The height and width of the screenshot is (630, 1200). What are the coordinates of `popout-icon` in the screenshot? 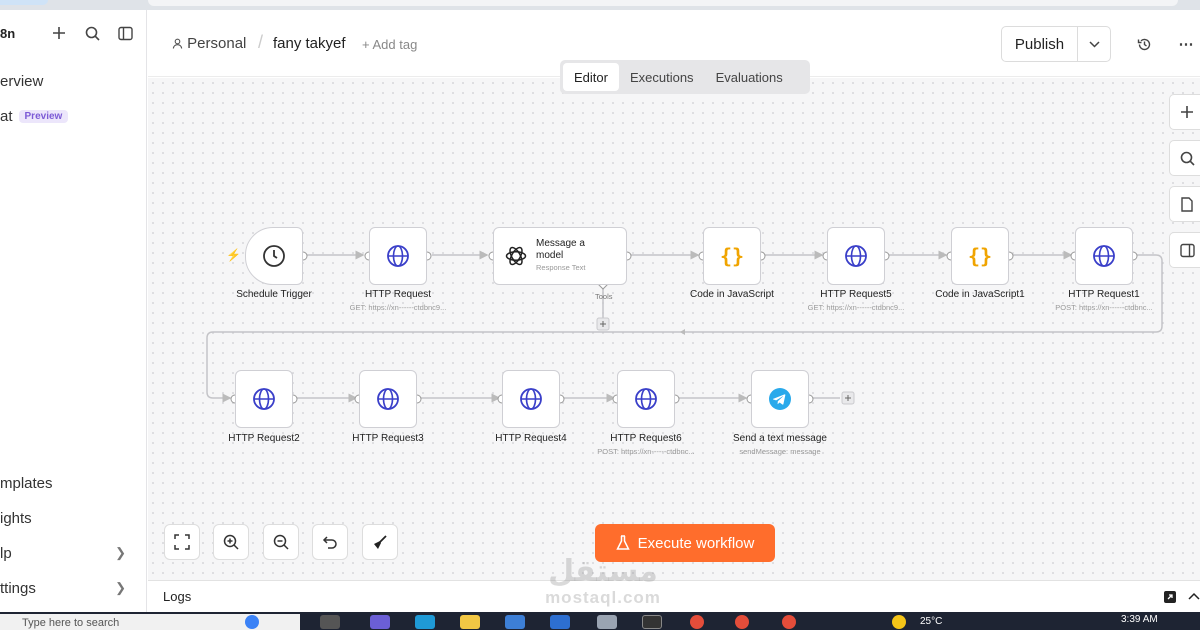 It's located at (1170, 597).